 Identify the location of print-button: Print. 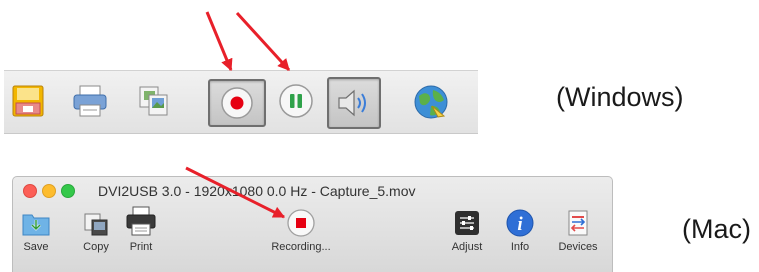
(141, 228).